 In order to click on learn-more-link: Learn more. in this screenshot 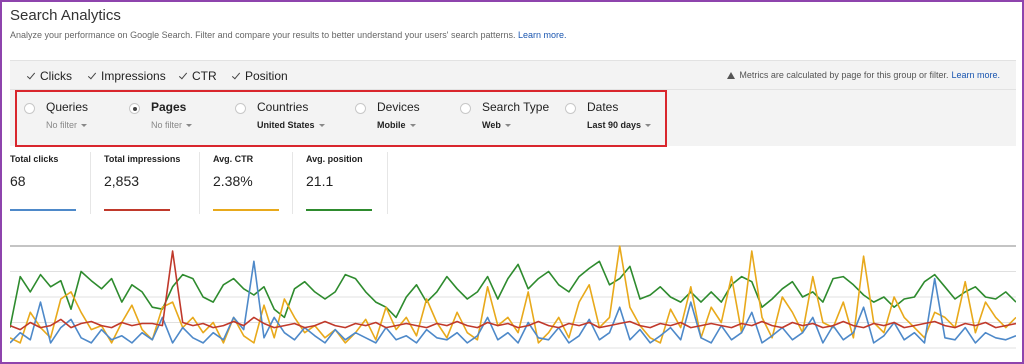, I will do `click(542, 35)`.